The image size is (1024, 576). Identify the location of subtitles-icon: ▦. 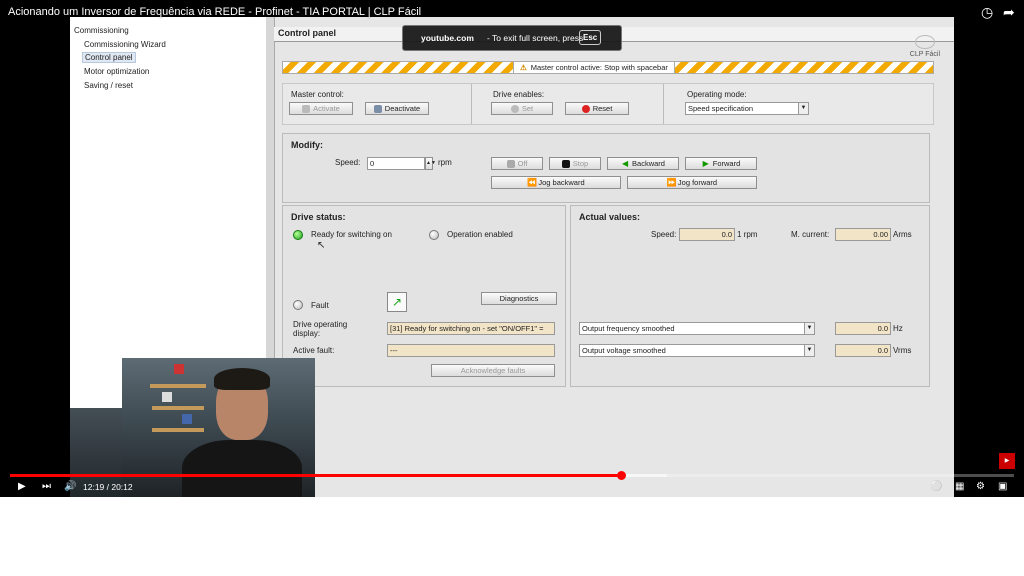
(959, 486).